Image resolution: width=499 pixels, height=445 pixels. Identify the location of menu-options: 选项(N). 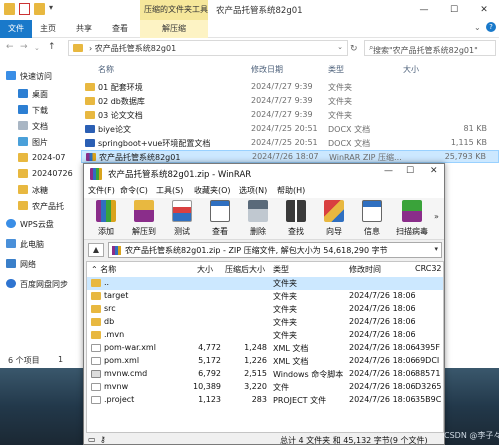
(253, 190).